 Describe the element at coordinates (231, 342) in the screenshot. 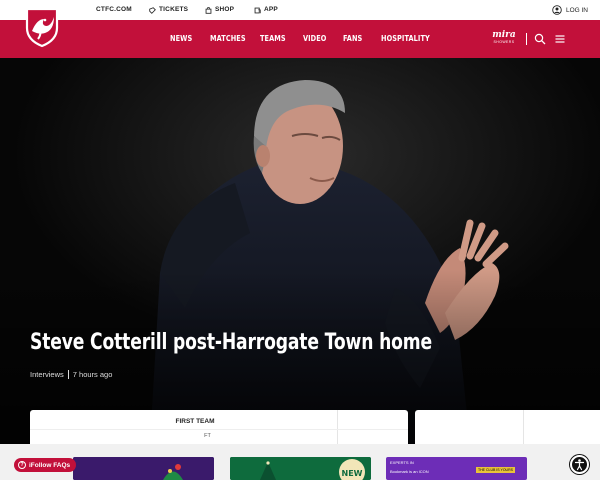

I see `hero-title: Steve Cotterill post-Harrogate Town home` at that location.